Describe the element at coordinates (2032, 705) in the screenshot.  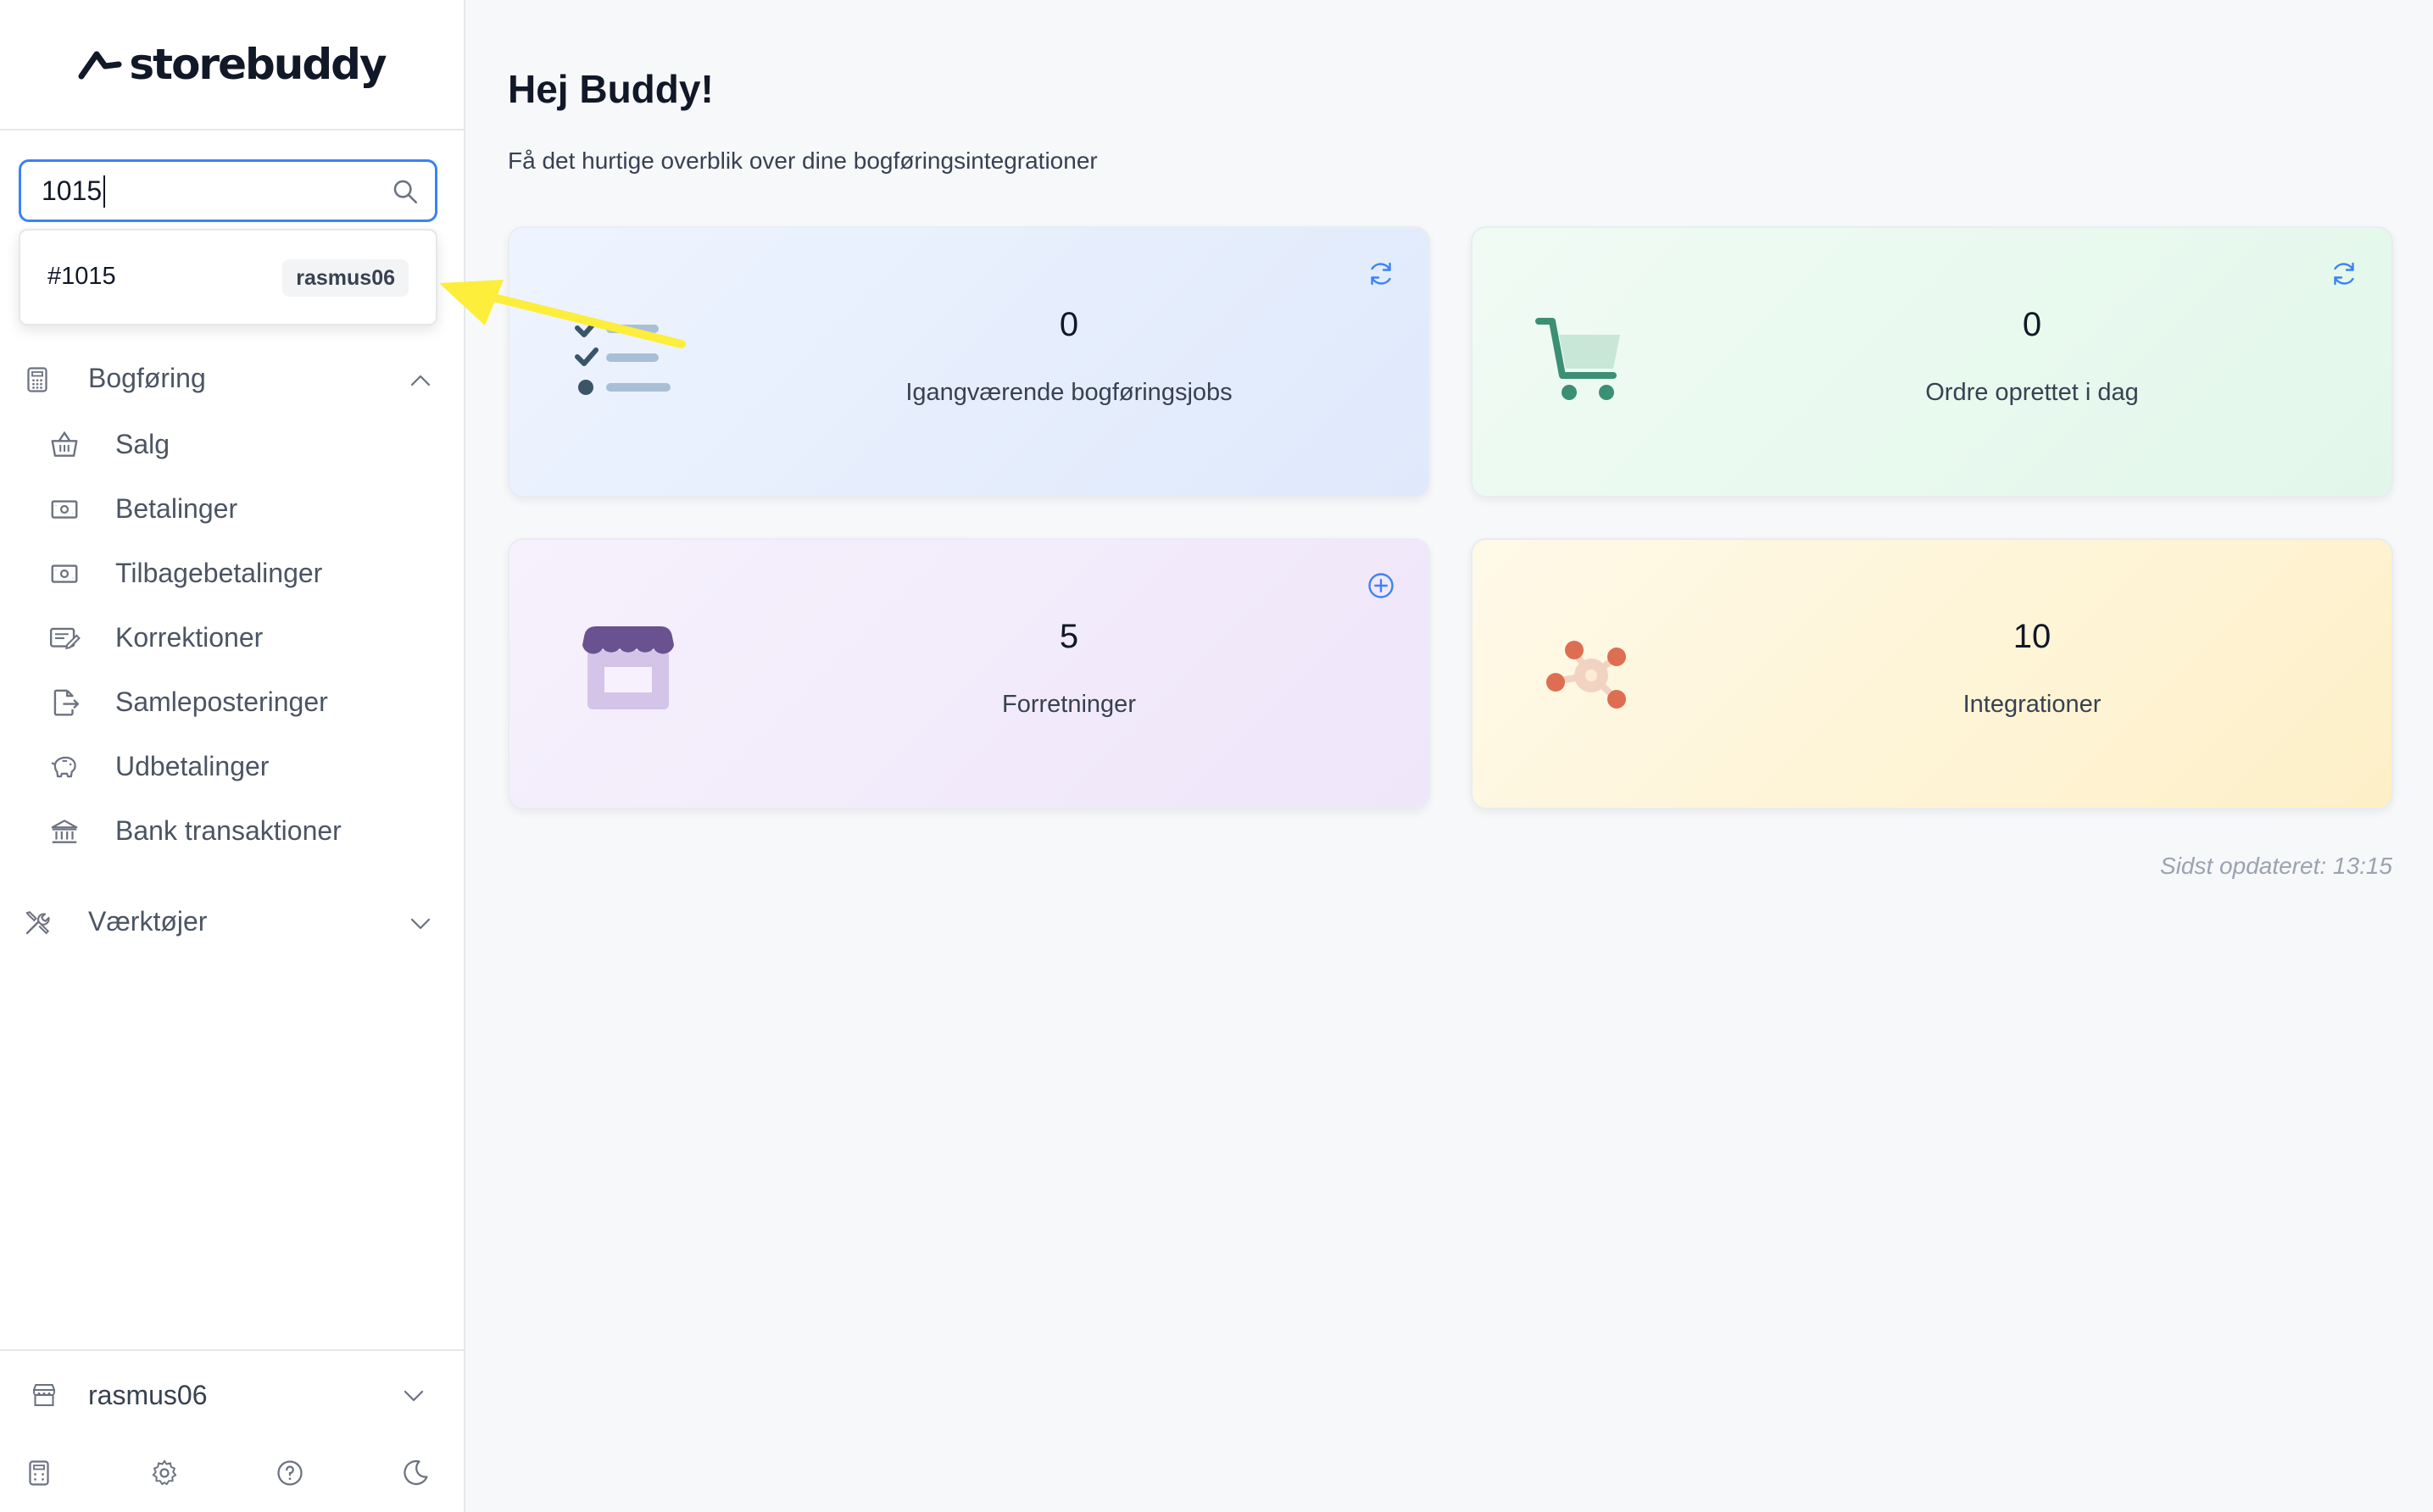
I see `stat-label: Integrationer` at that location.